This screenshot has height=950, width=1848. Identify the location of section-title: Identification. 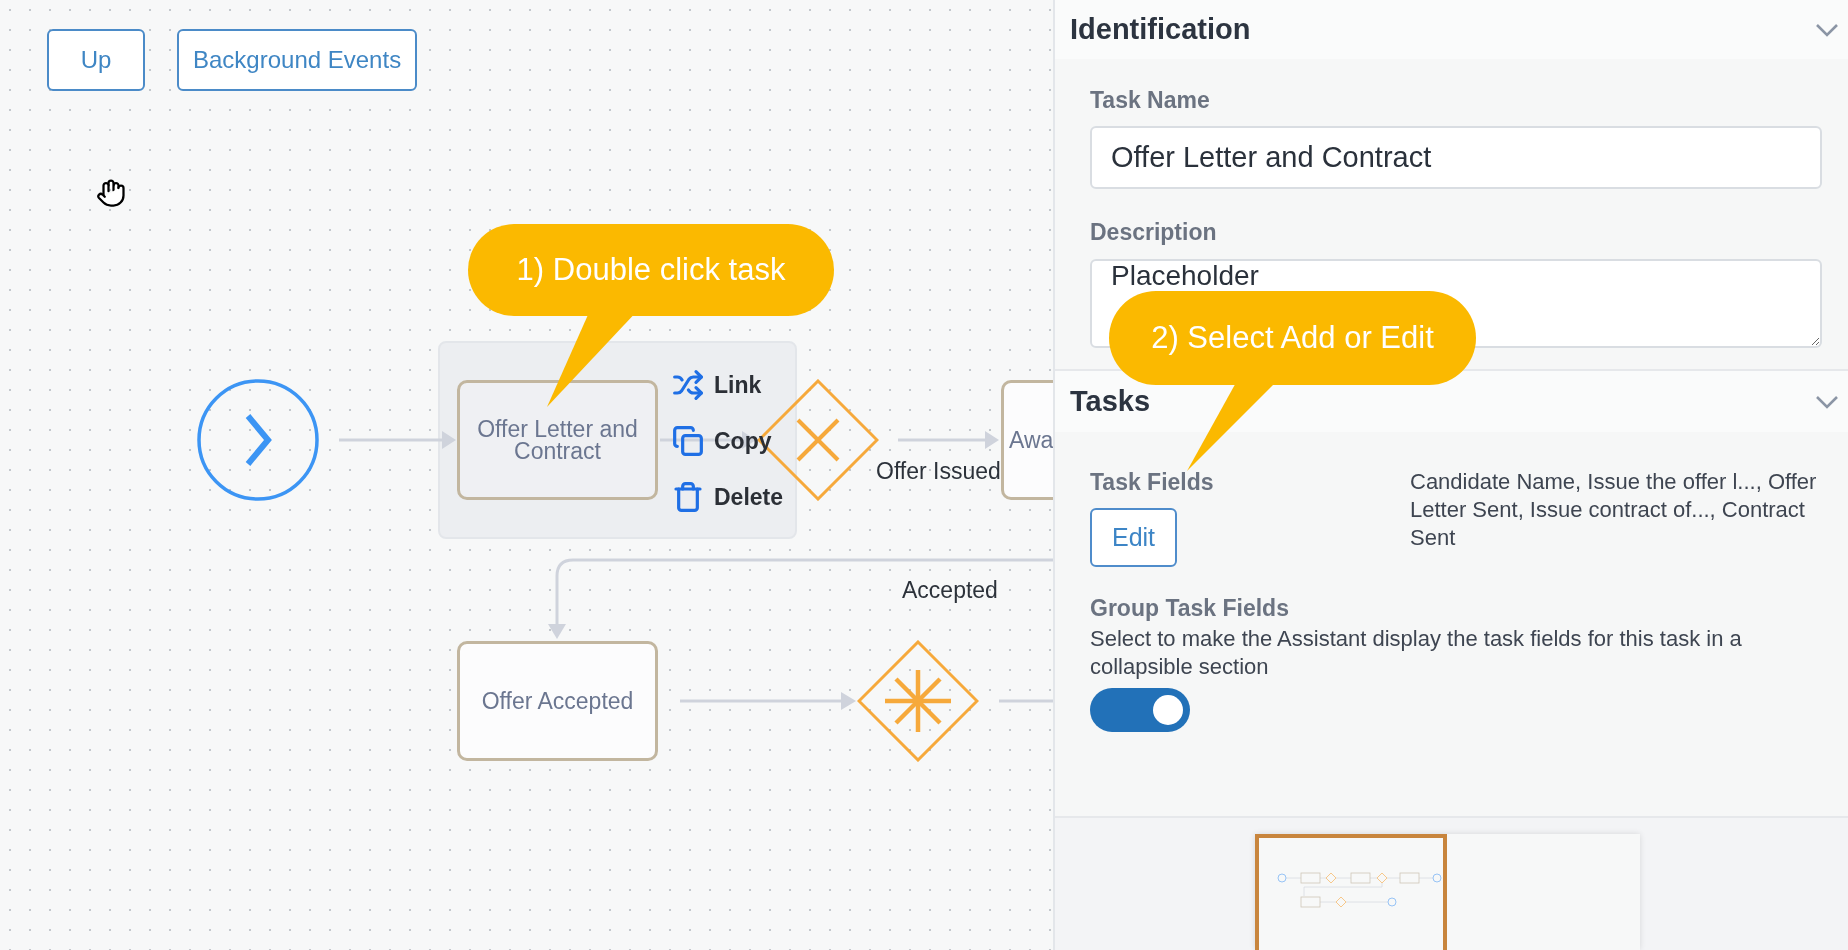
(1160, 29).